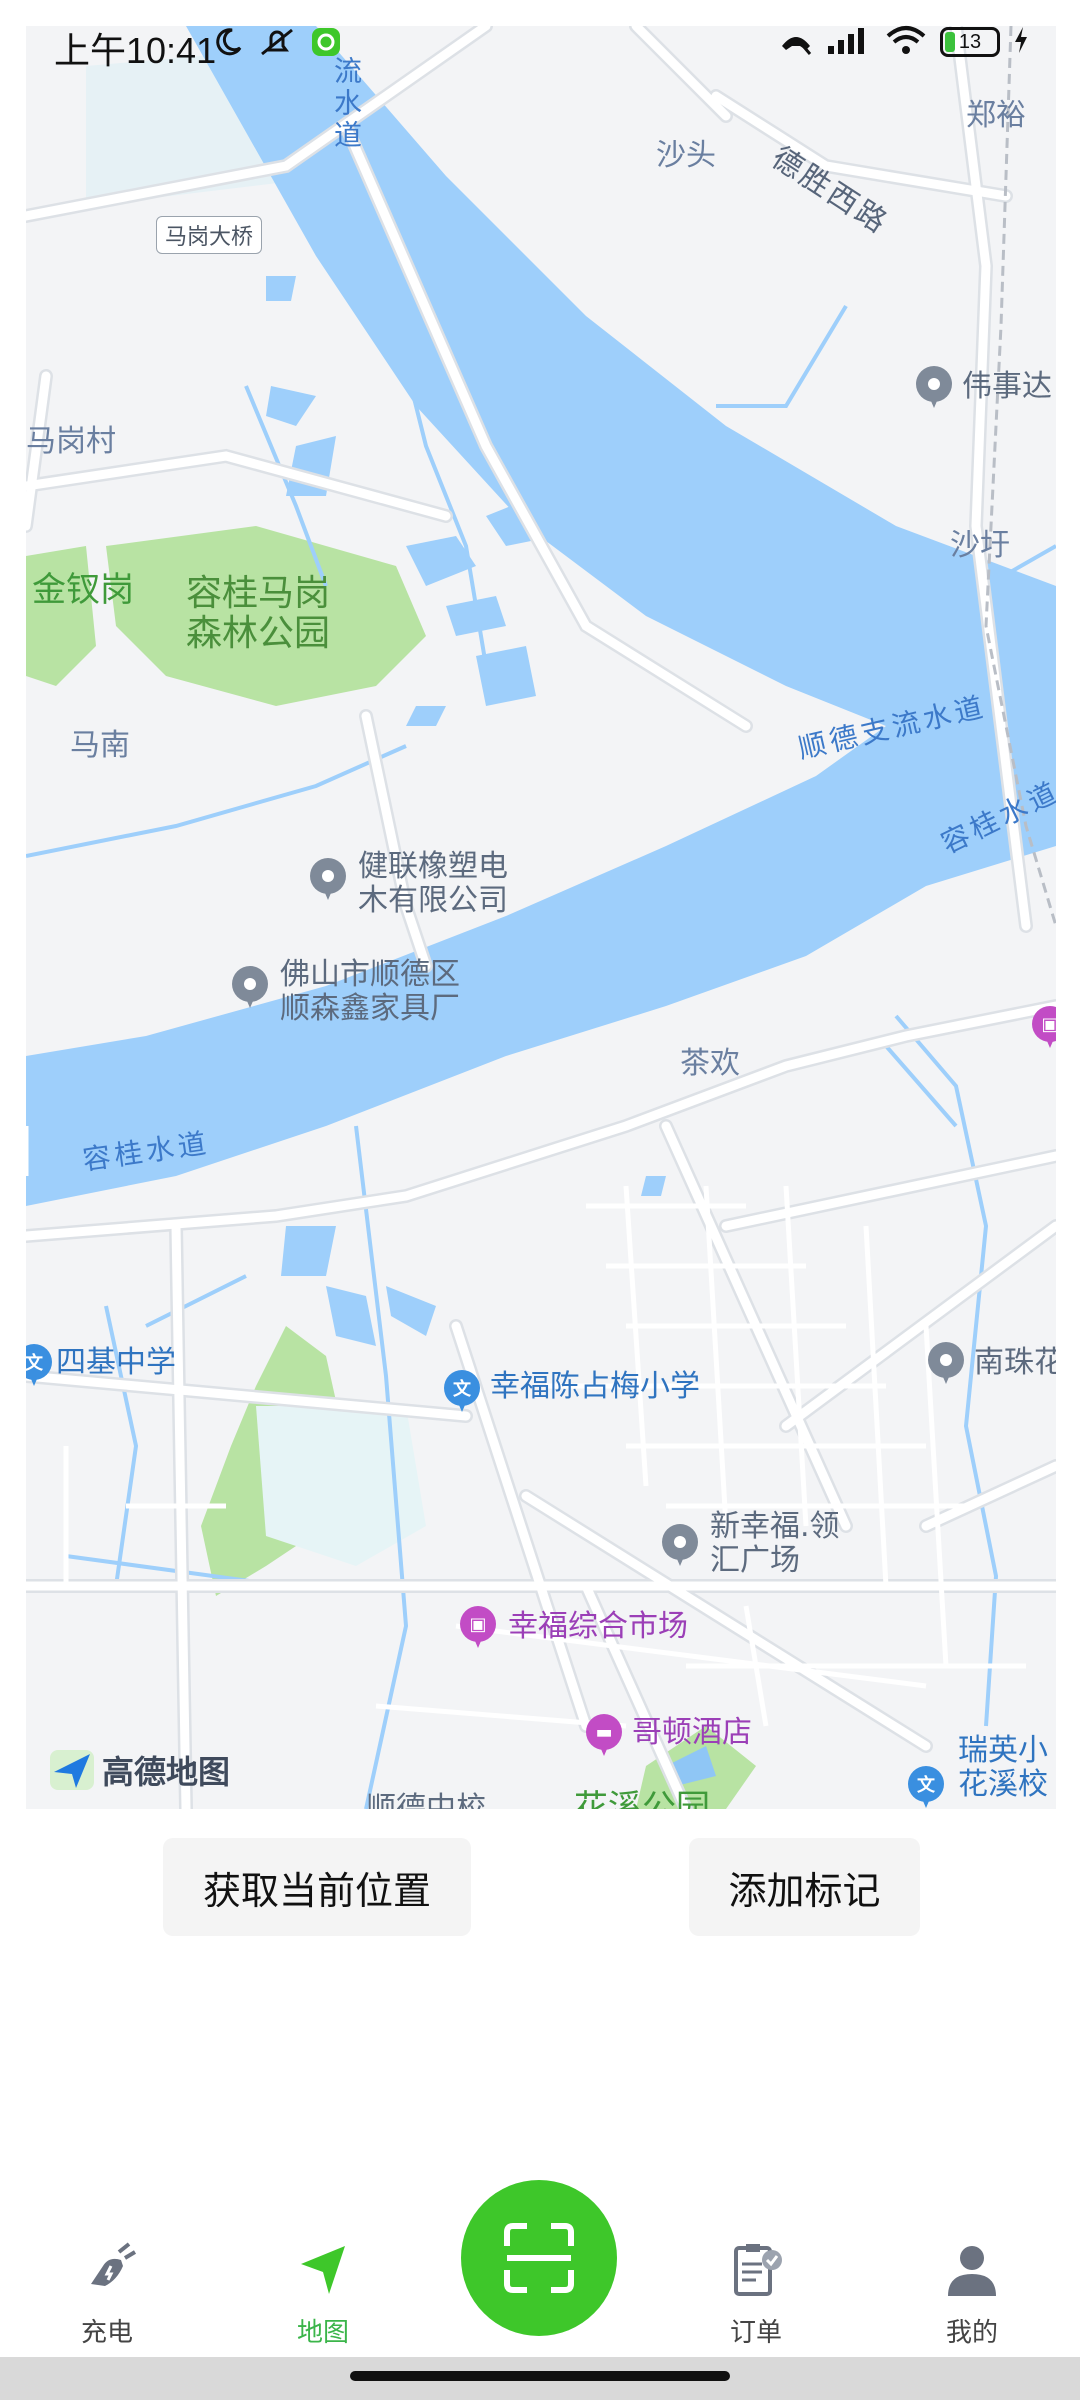  What do you see at coordinates (426, 1800) in the screenshot?
I see `place-label: 顺德中校` at bounding box center [426, 1800].